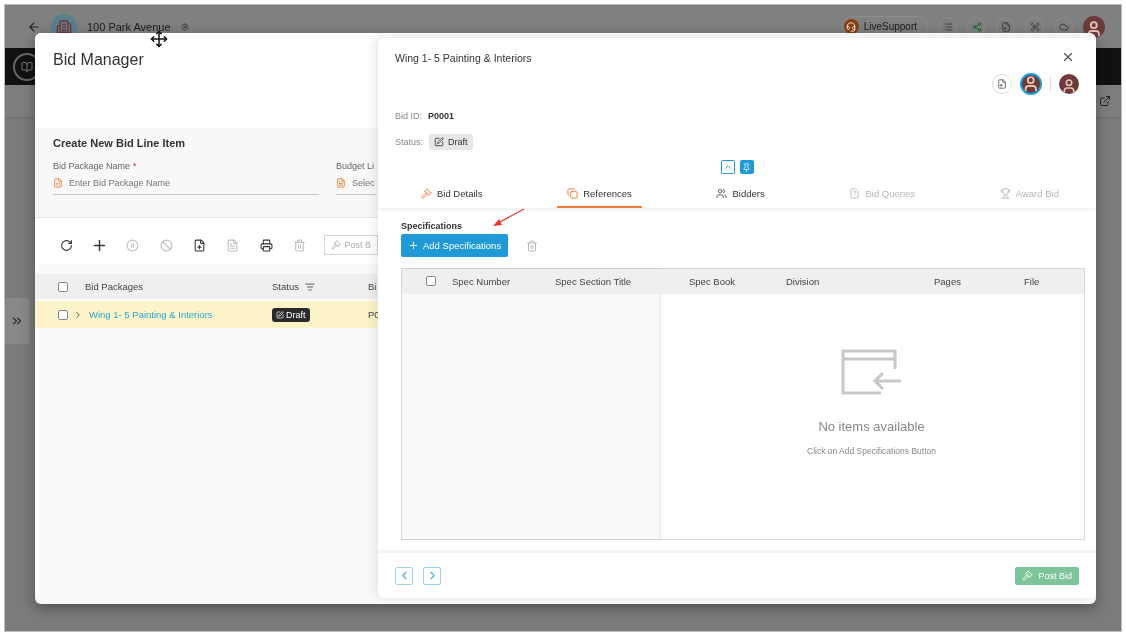 This screenshot has height=636, width=1126. What do you see at coordinates (432, 575) in the screenshot?
I see `next-button` at bounding box center [432, 575].